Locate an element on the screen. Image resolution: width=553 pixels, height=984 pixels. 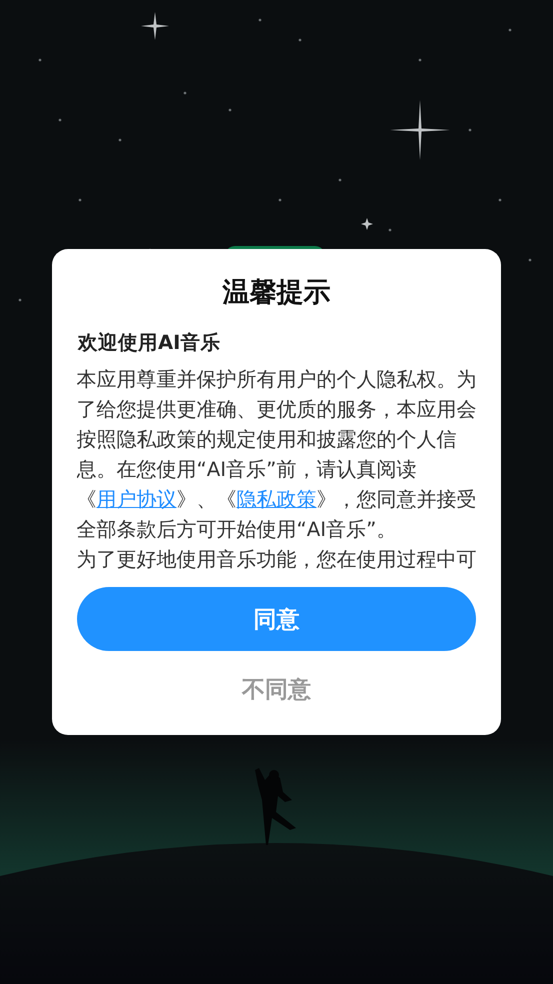
disagree-button: 不同意 is located at coordinates (276, 689).